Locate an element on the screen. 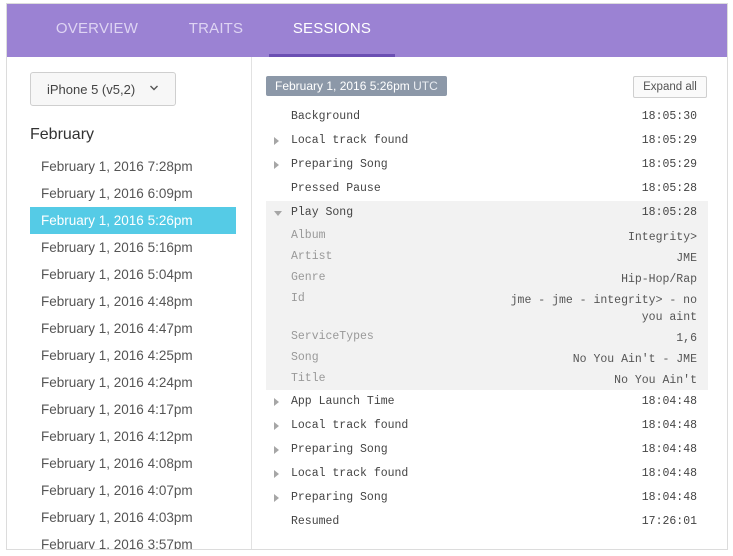  property-row: Genre Hip-Hop/Rap is located at coordinates (487, 277).